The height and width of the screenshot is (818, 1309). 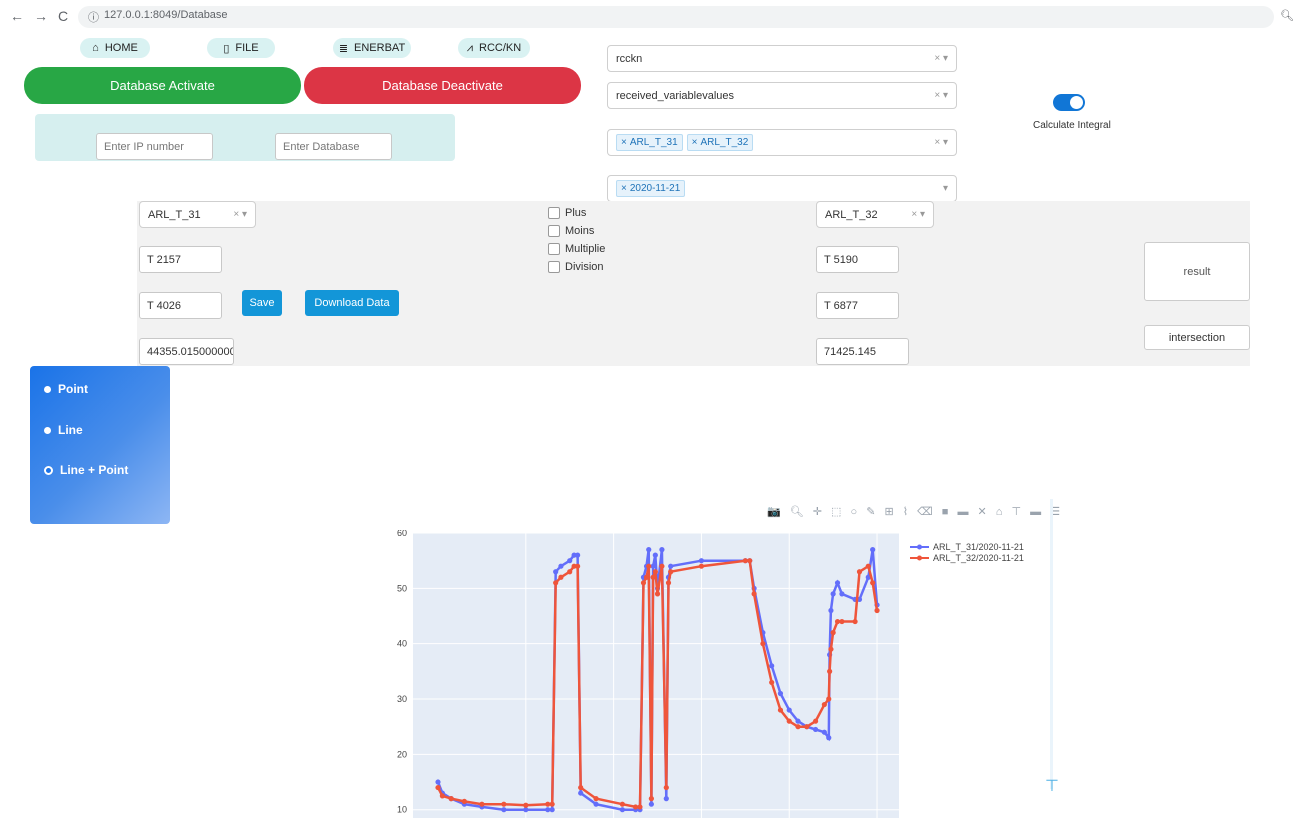 What do you see at coordinates (197, 214) in the screenshot?
I see `left-variable-select: ARL_T_31 × ▾` at bounding box center [197, 214].